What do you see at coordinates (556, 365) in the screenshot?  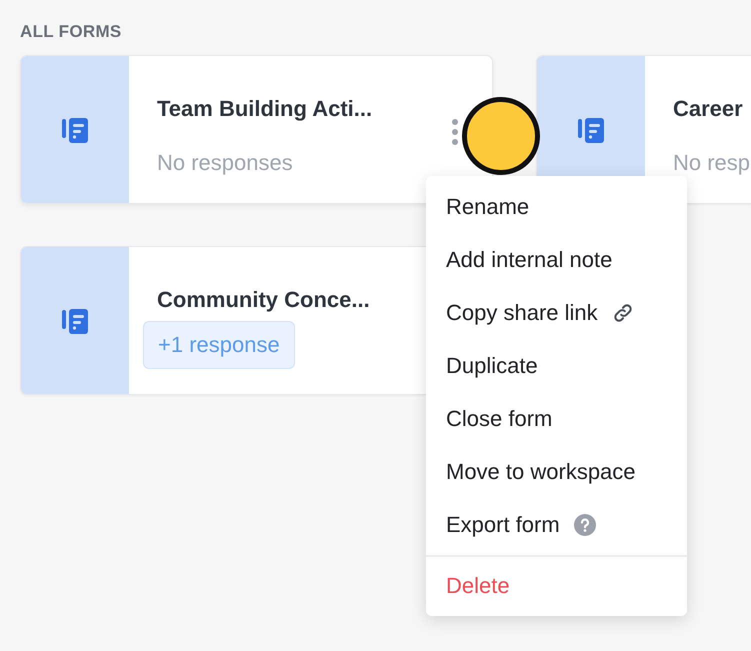 I see `menu-item: Duplicate` at bounding box center [556, 365].